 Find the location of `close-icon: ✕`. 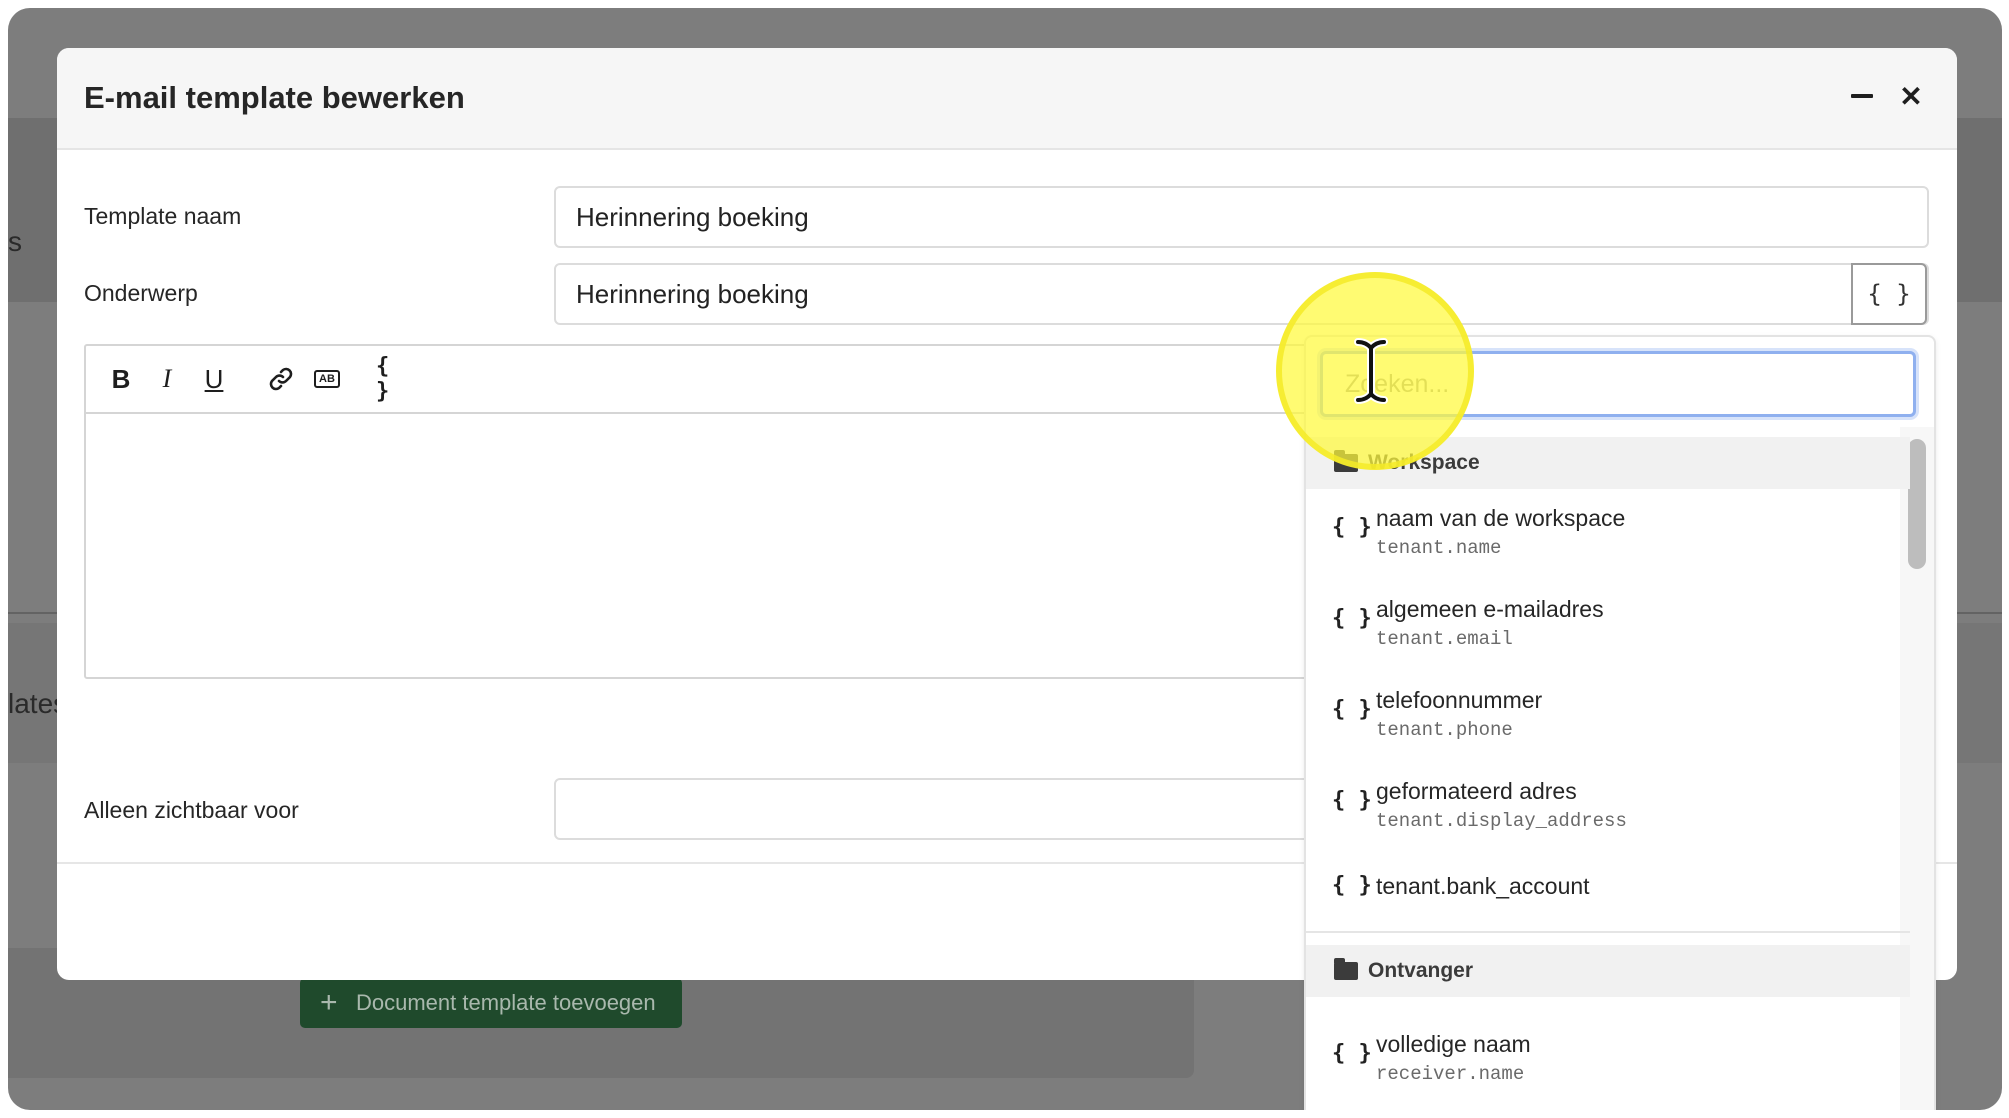

close-icon: ✕ is located at coordinates (1911, 96).